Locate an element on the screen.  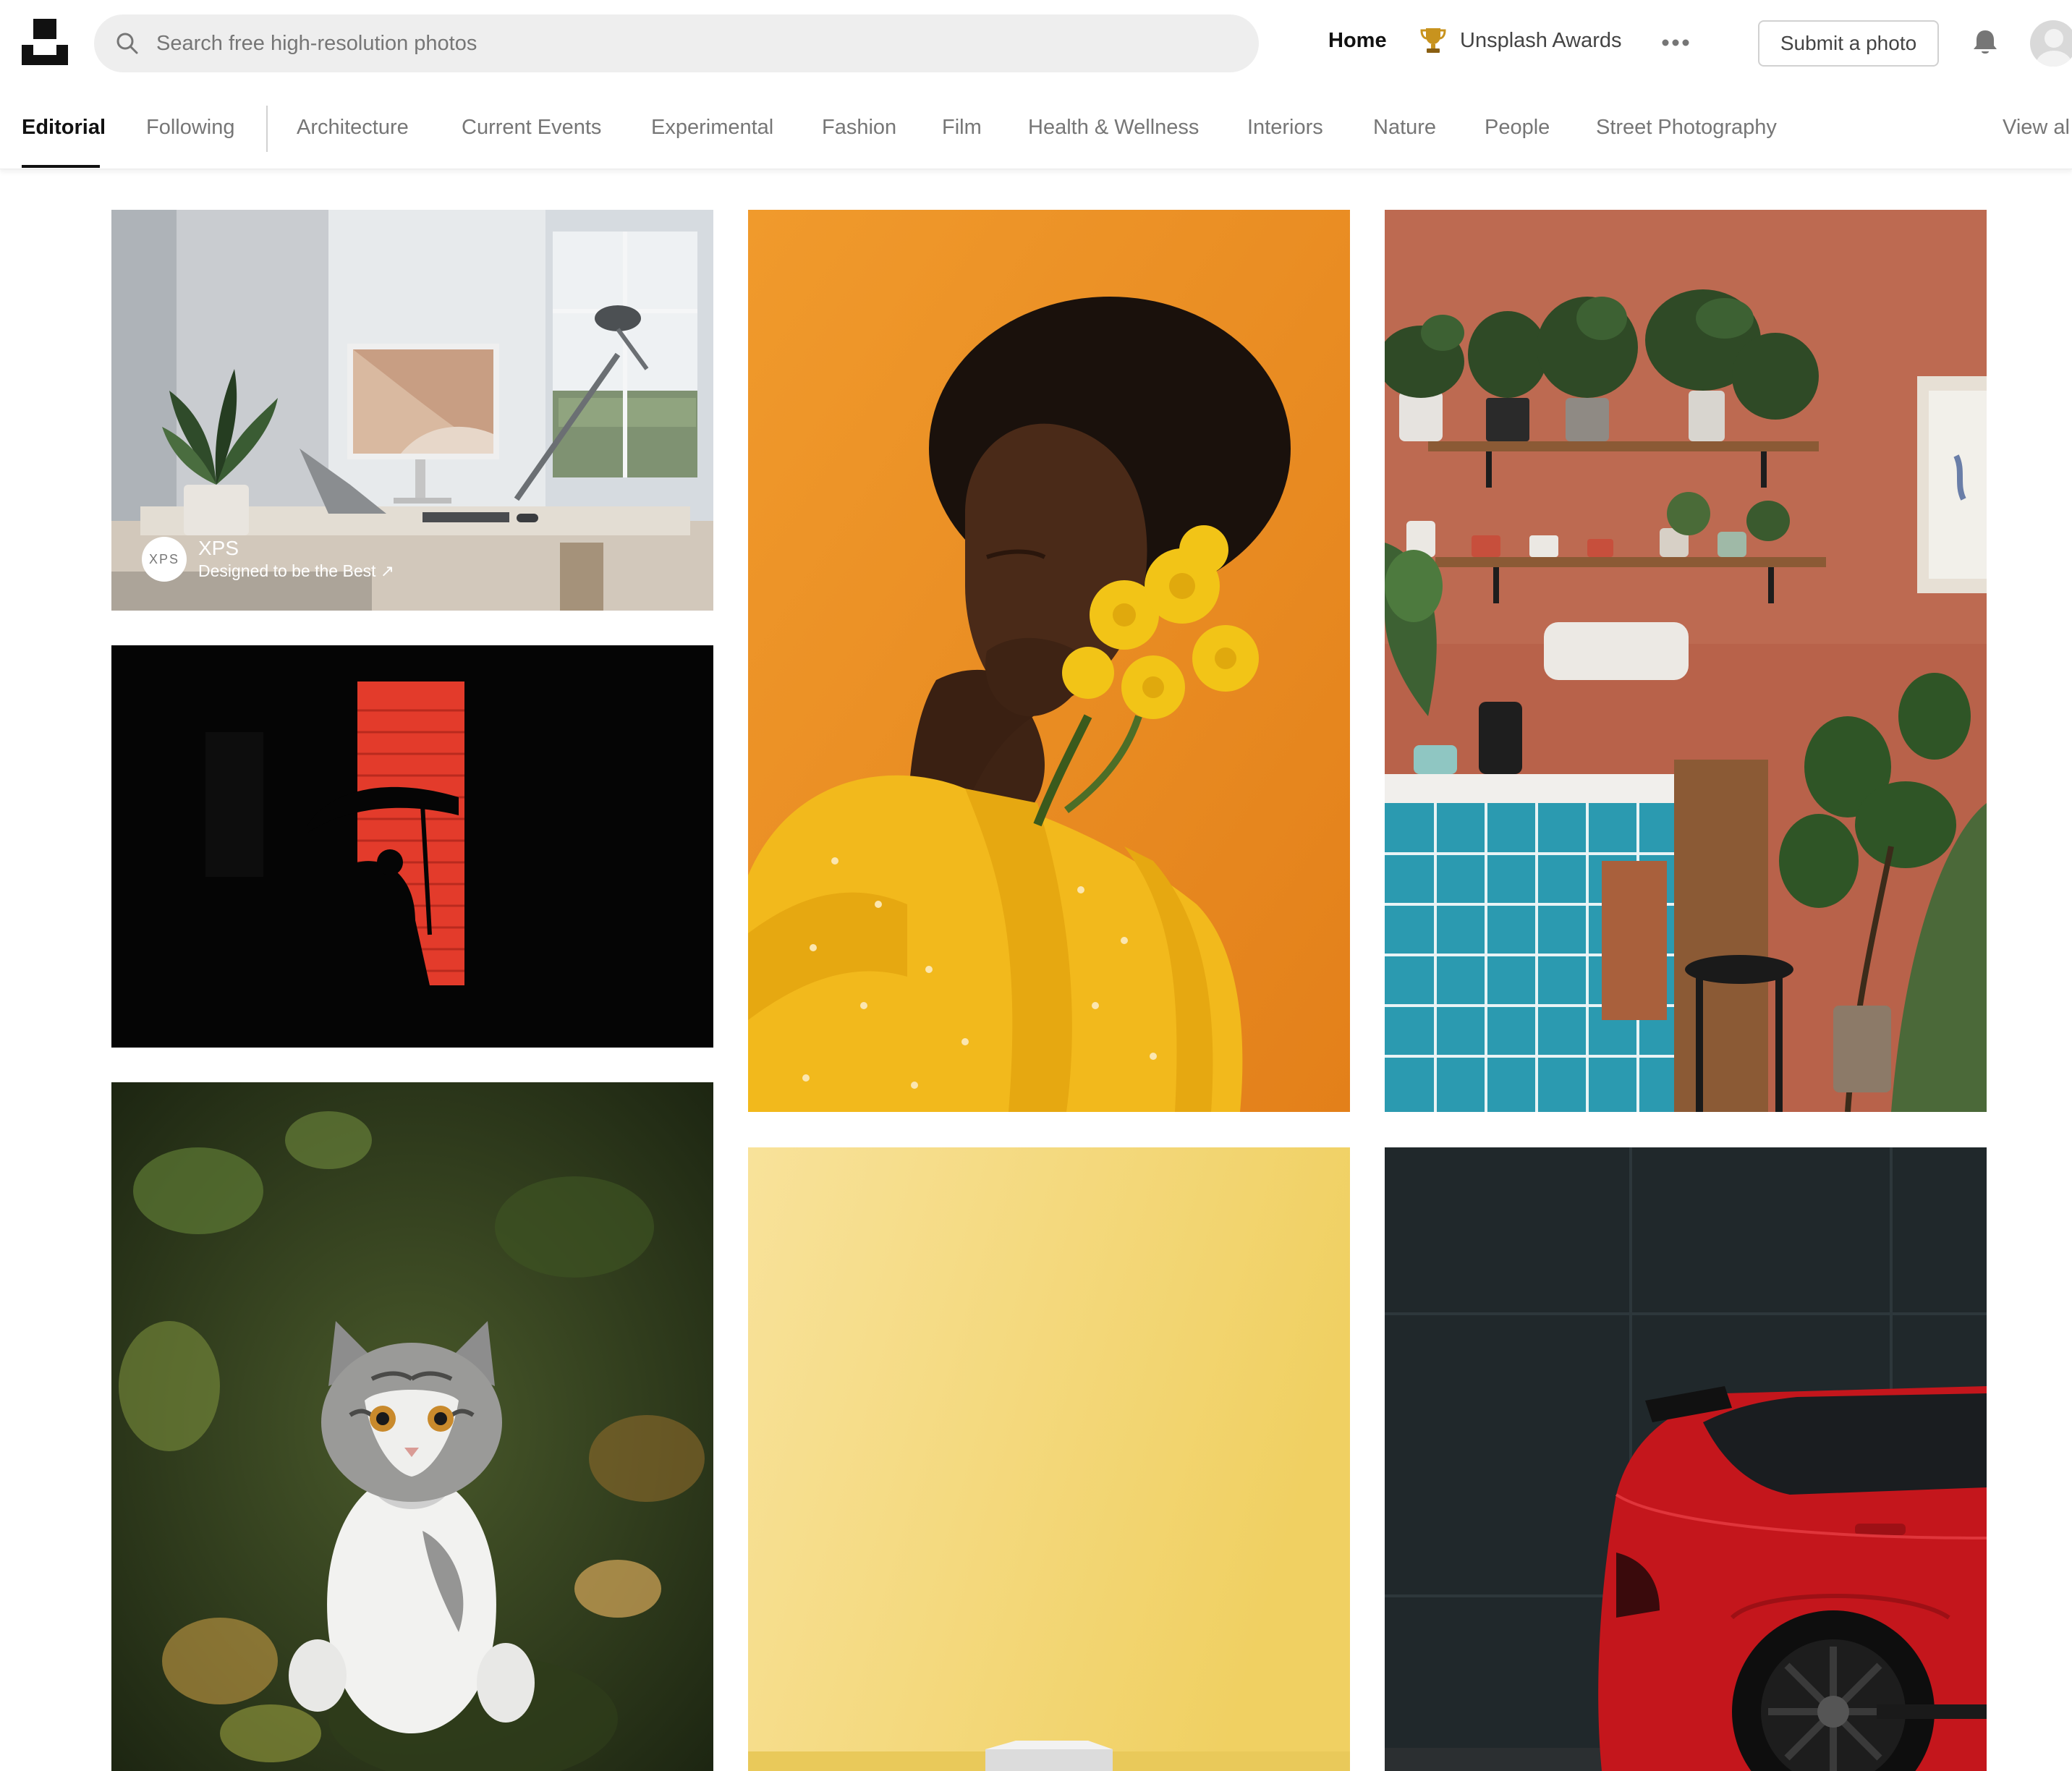
photo-yellow-backdrop is located at coordinates (1049, 1459).